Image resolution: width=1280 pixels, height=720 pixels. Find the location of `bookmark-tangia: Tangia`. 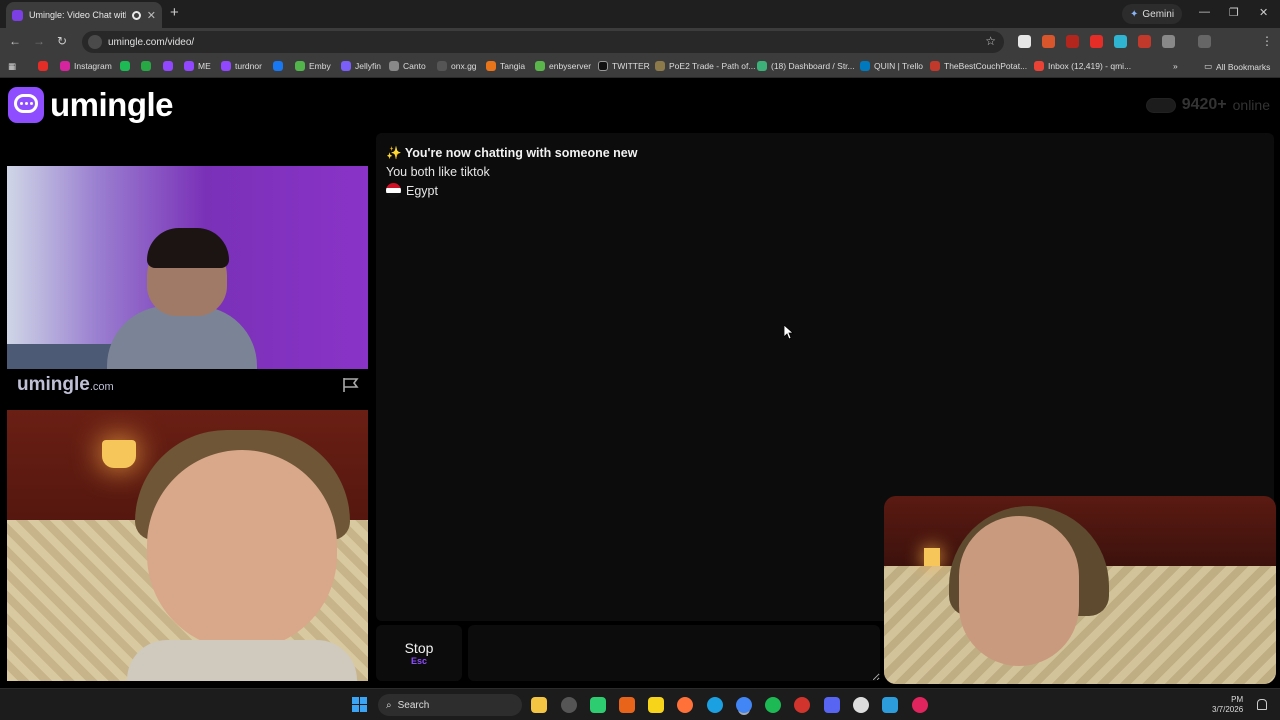

bookmark-tangia: Tangia is located at coordinates (505, 66).